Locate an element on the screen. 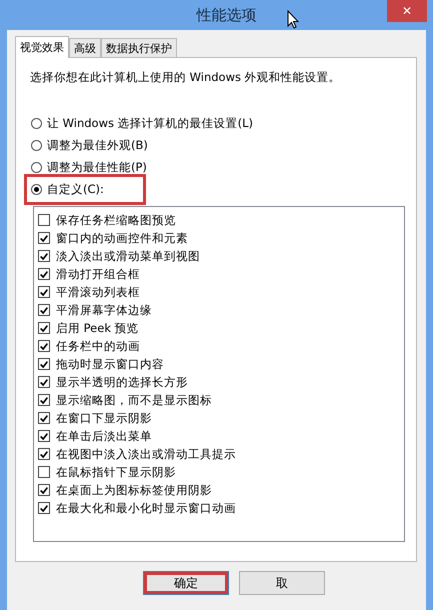  tab: 数据执行保护 is located at coordinates (139, 47).